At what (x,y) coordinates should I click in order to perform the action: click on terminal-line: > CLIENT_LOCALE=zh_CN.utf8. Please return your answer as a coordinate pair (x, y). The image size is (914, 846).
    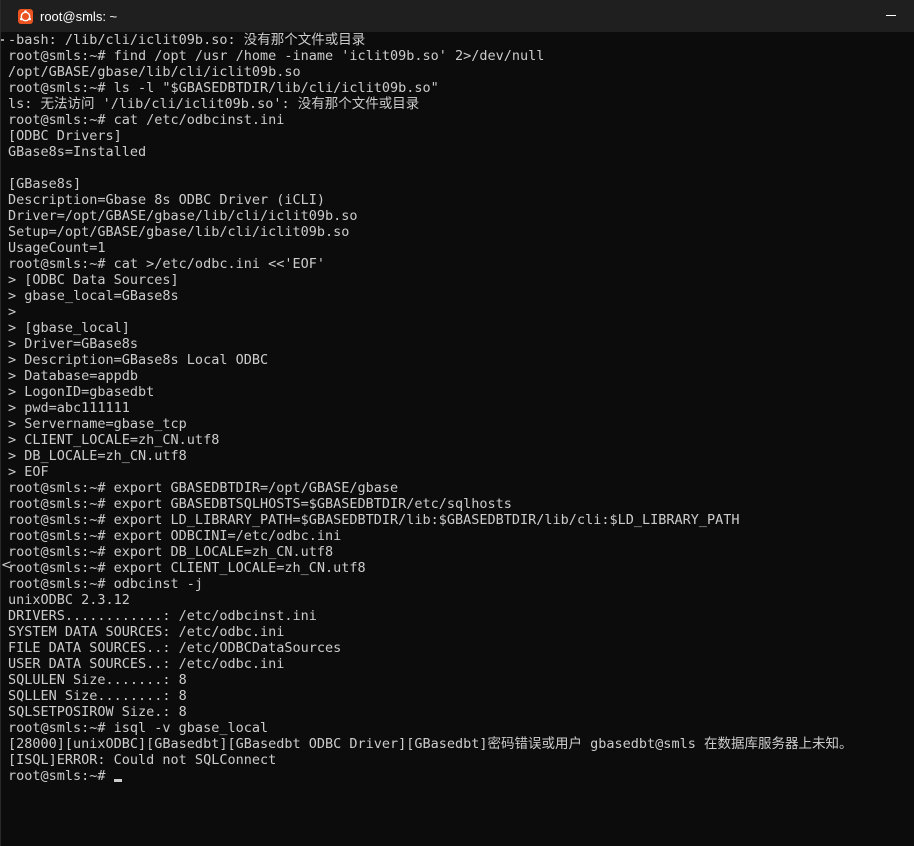
    Looking at the image, I should click on (114, 440).